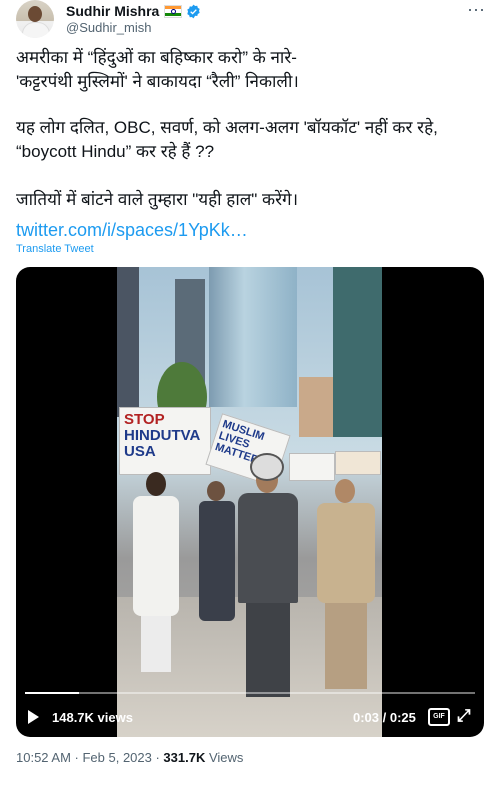  Describe the element at coordinates (52, 693) in the screenshot. I see `video-progress-fill` at that location.